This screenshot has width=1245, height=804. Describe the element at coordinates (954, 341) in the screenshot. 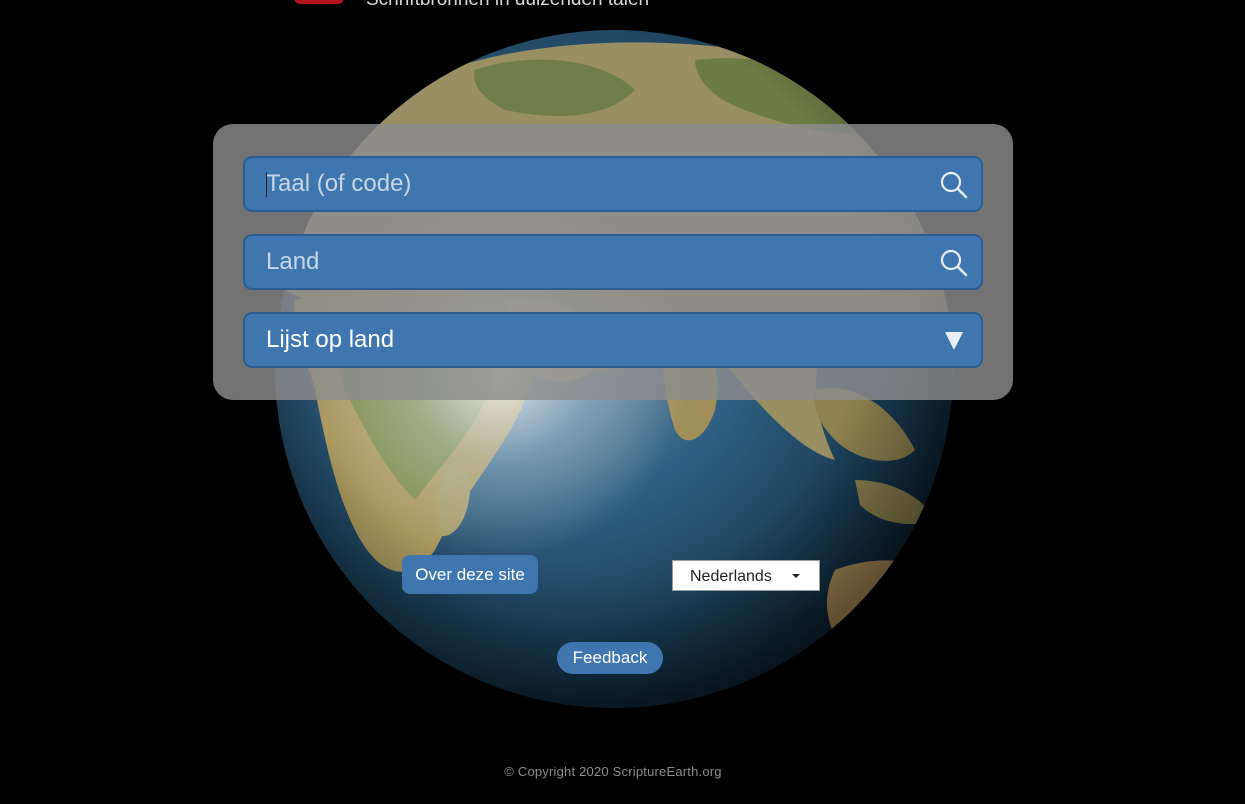

I see `triangle-down-icon` at that location.